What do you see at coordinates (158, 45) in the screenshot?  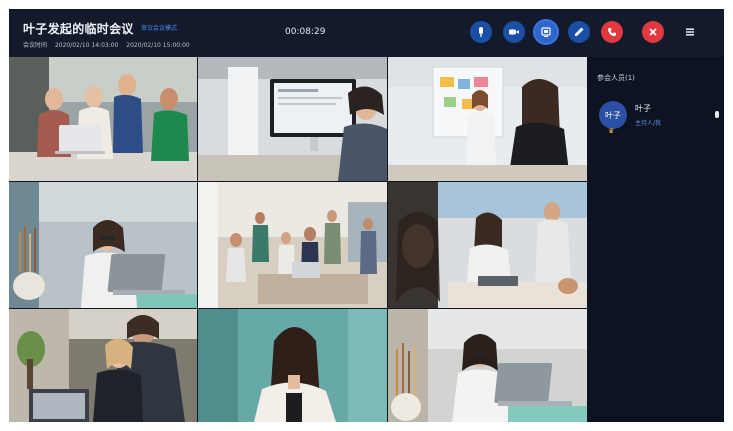 I see `meeting-end-time: 2020/02/10 15:00:00` at bounding box center [158, 45].